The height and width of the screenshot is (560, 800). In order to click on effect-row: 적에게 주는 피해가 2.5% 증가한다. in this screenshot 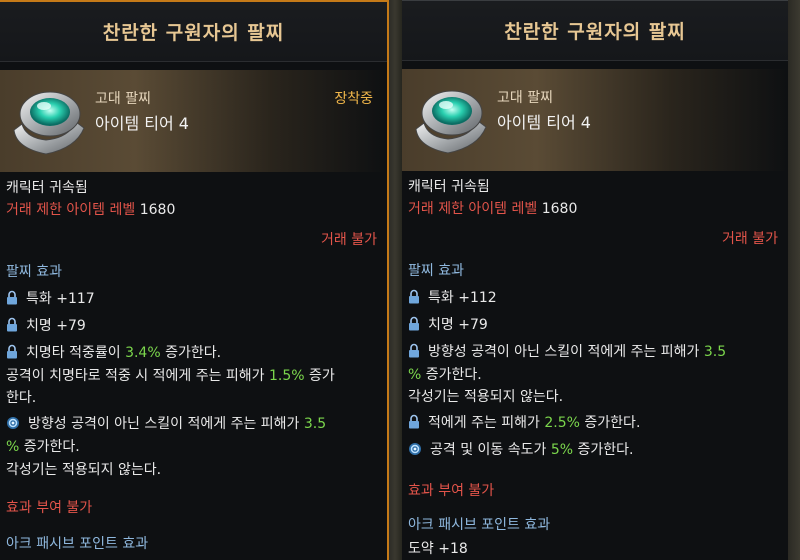, I will do `click(524, 423)`.